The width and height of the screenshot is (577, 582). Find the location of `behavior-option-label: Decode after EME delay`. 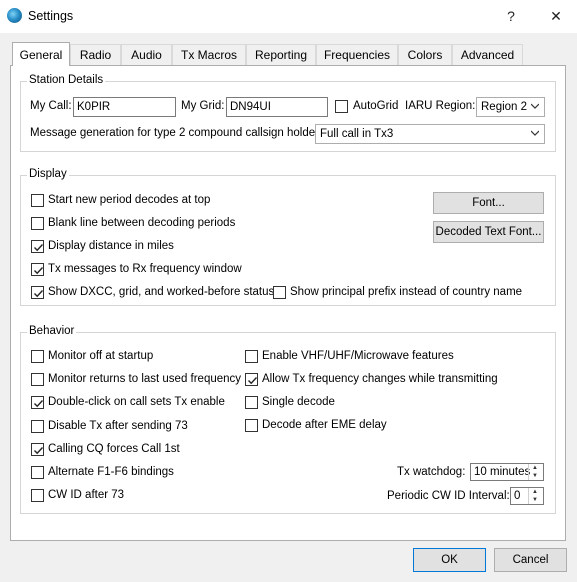

behavior-option-label: Decode after EME delay is located at coordinates (324, 425).